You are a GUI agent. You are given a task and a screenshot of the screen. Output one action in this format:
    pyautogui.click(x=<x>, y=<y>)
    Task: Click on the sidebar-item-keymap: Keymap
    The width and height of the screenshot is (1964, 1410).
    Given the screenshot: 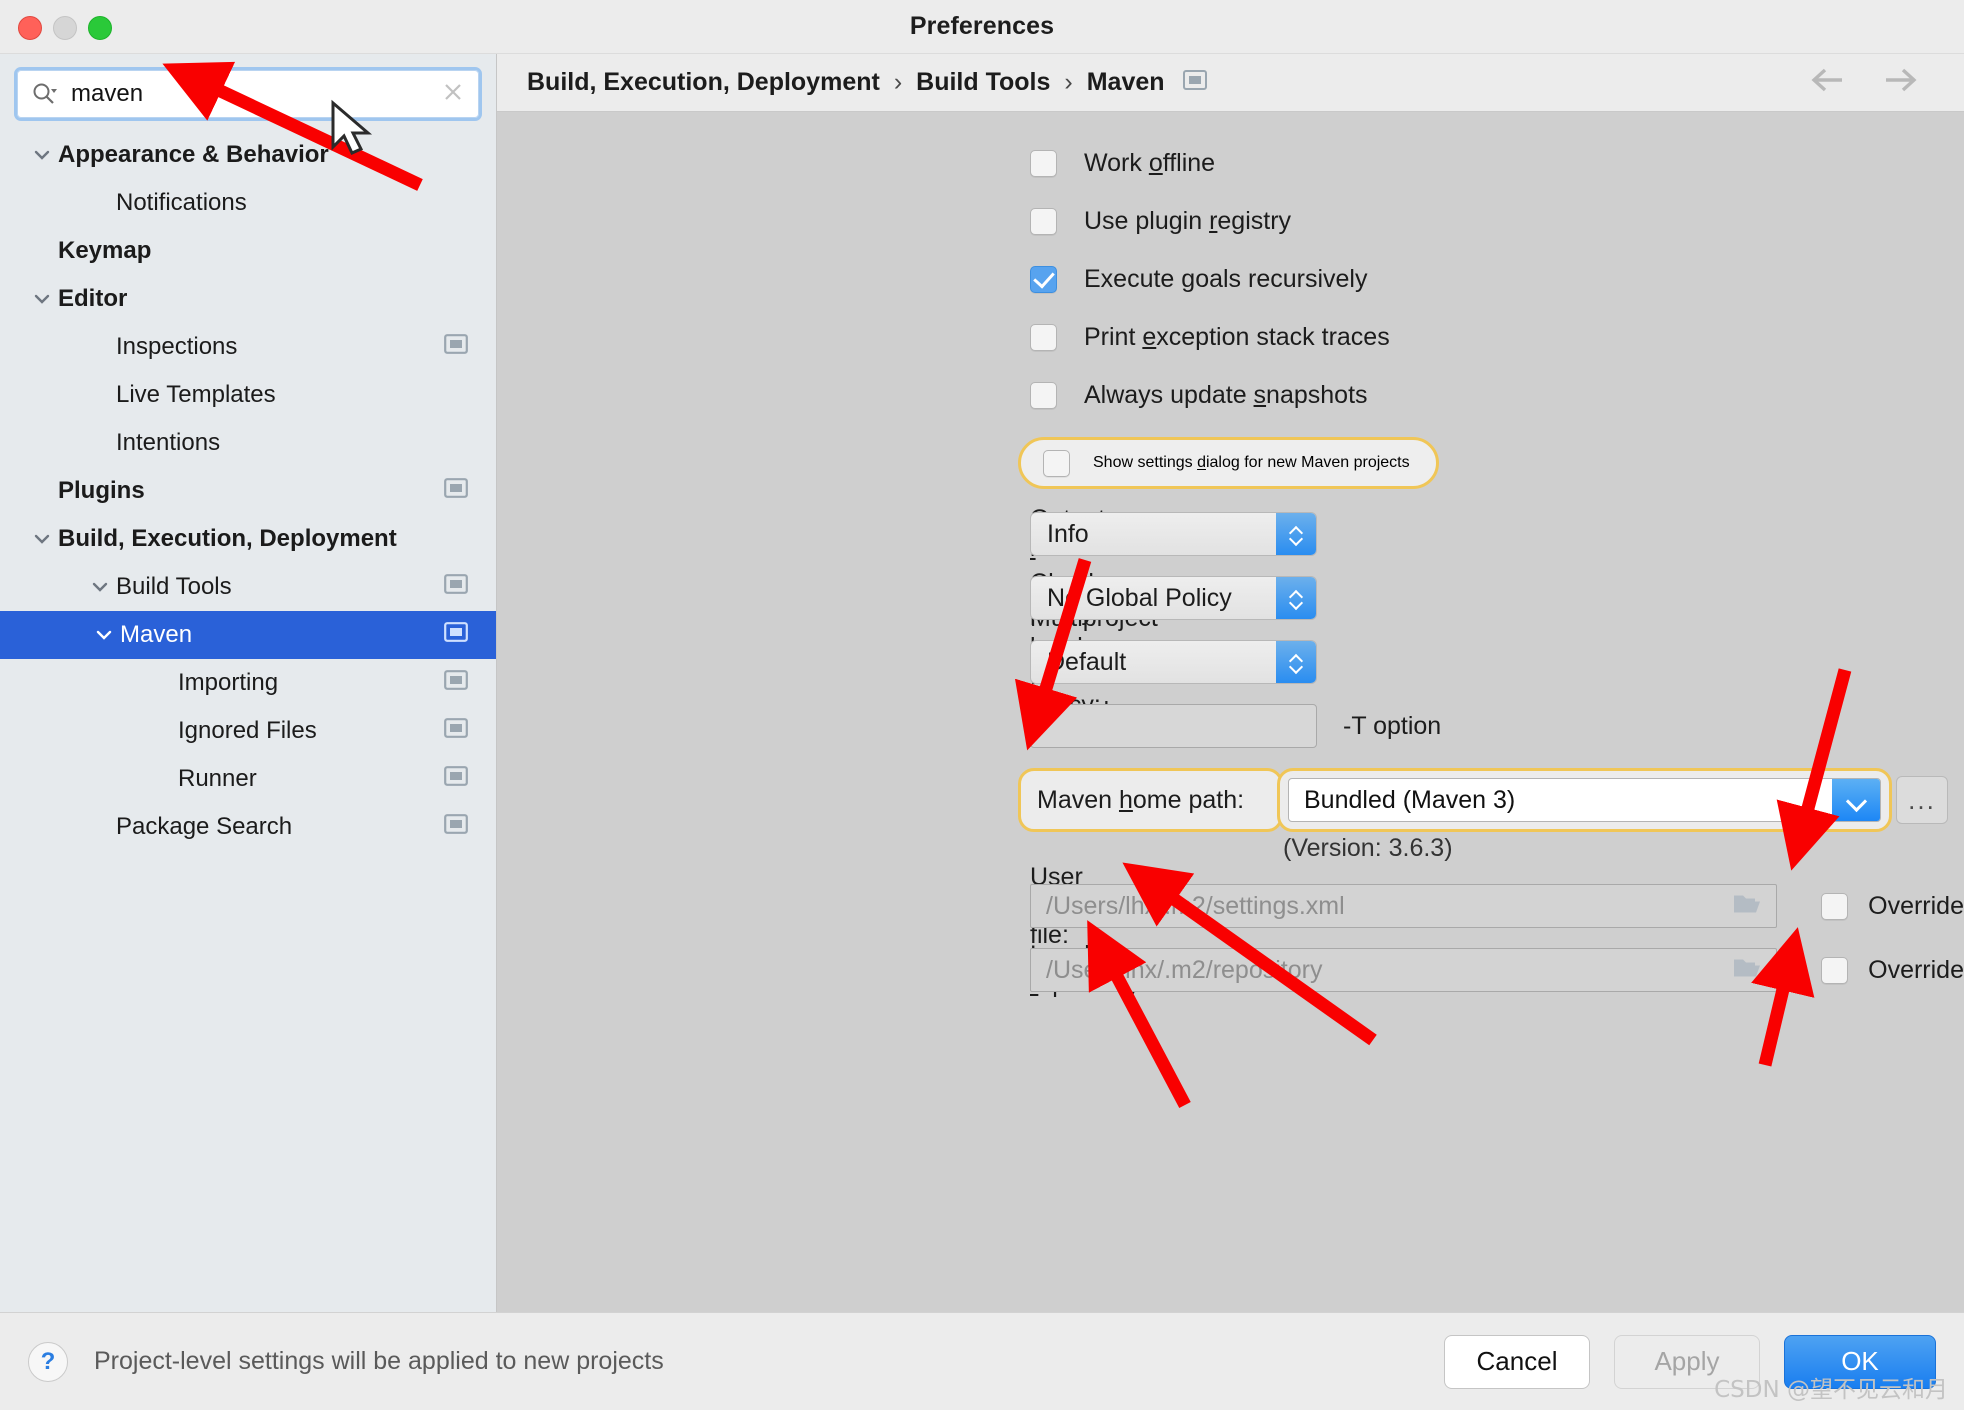 What is the action you would take?
    pyautogui.click(x=248, y=251)
    